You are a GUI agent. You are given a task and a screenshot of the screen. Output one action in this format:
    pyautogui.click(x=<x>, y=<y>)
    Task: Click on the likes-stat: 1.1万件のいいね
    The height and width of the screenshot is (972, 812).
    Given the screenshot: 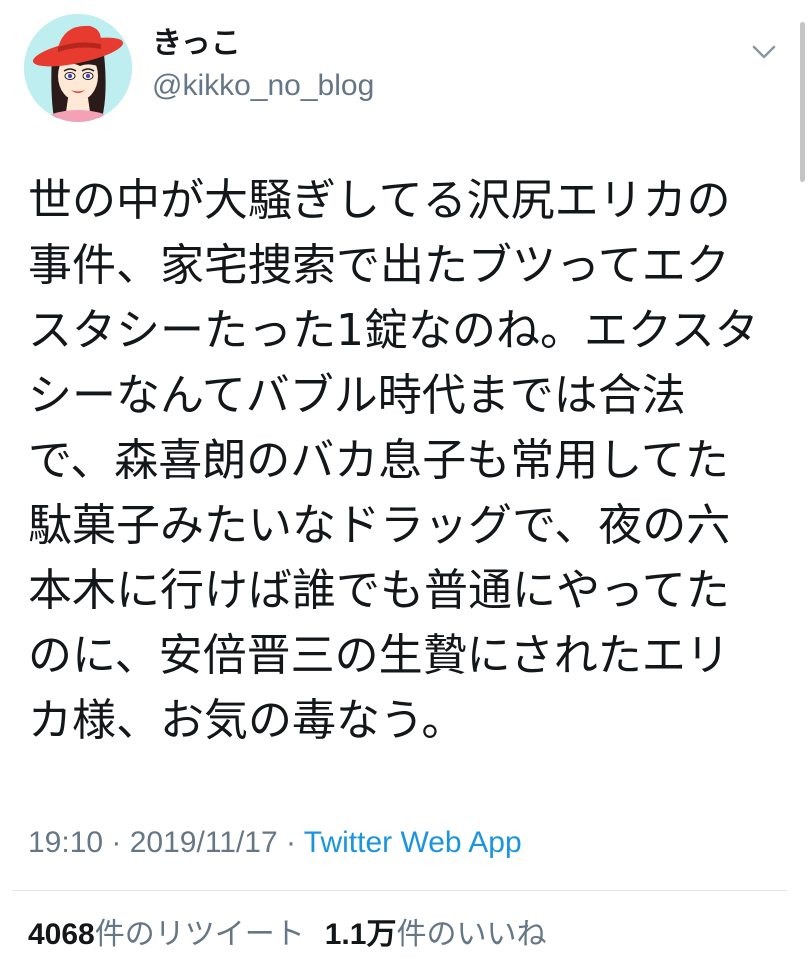 What is the action you would take?
    pyautogui.click(x=436, y=934)
    